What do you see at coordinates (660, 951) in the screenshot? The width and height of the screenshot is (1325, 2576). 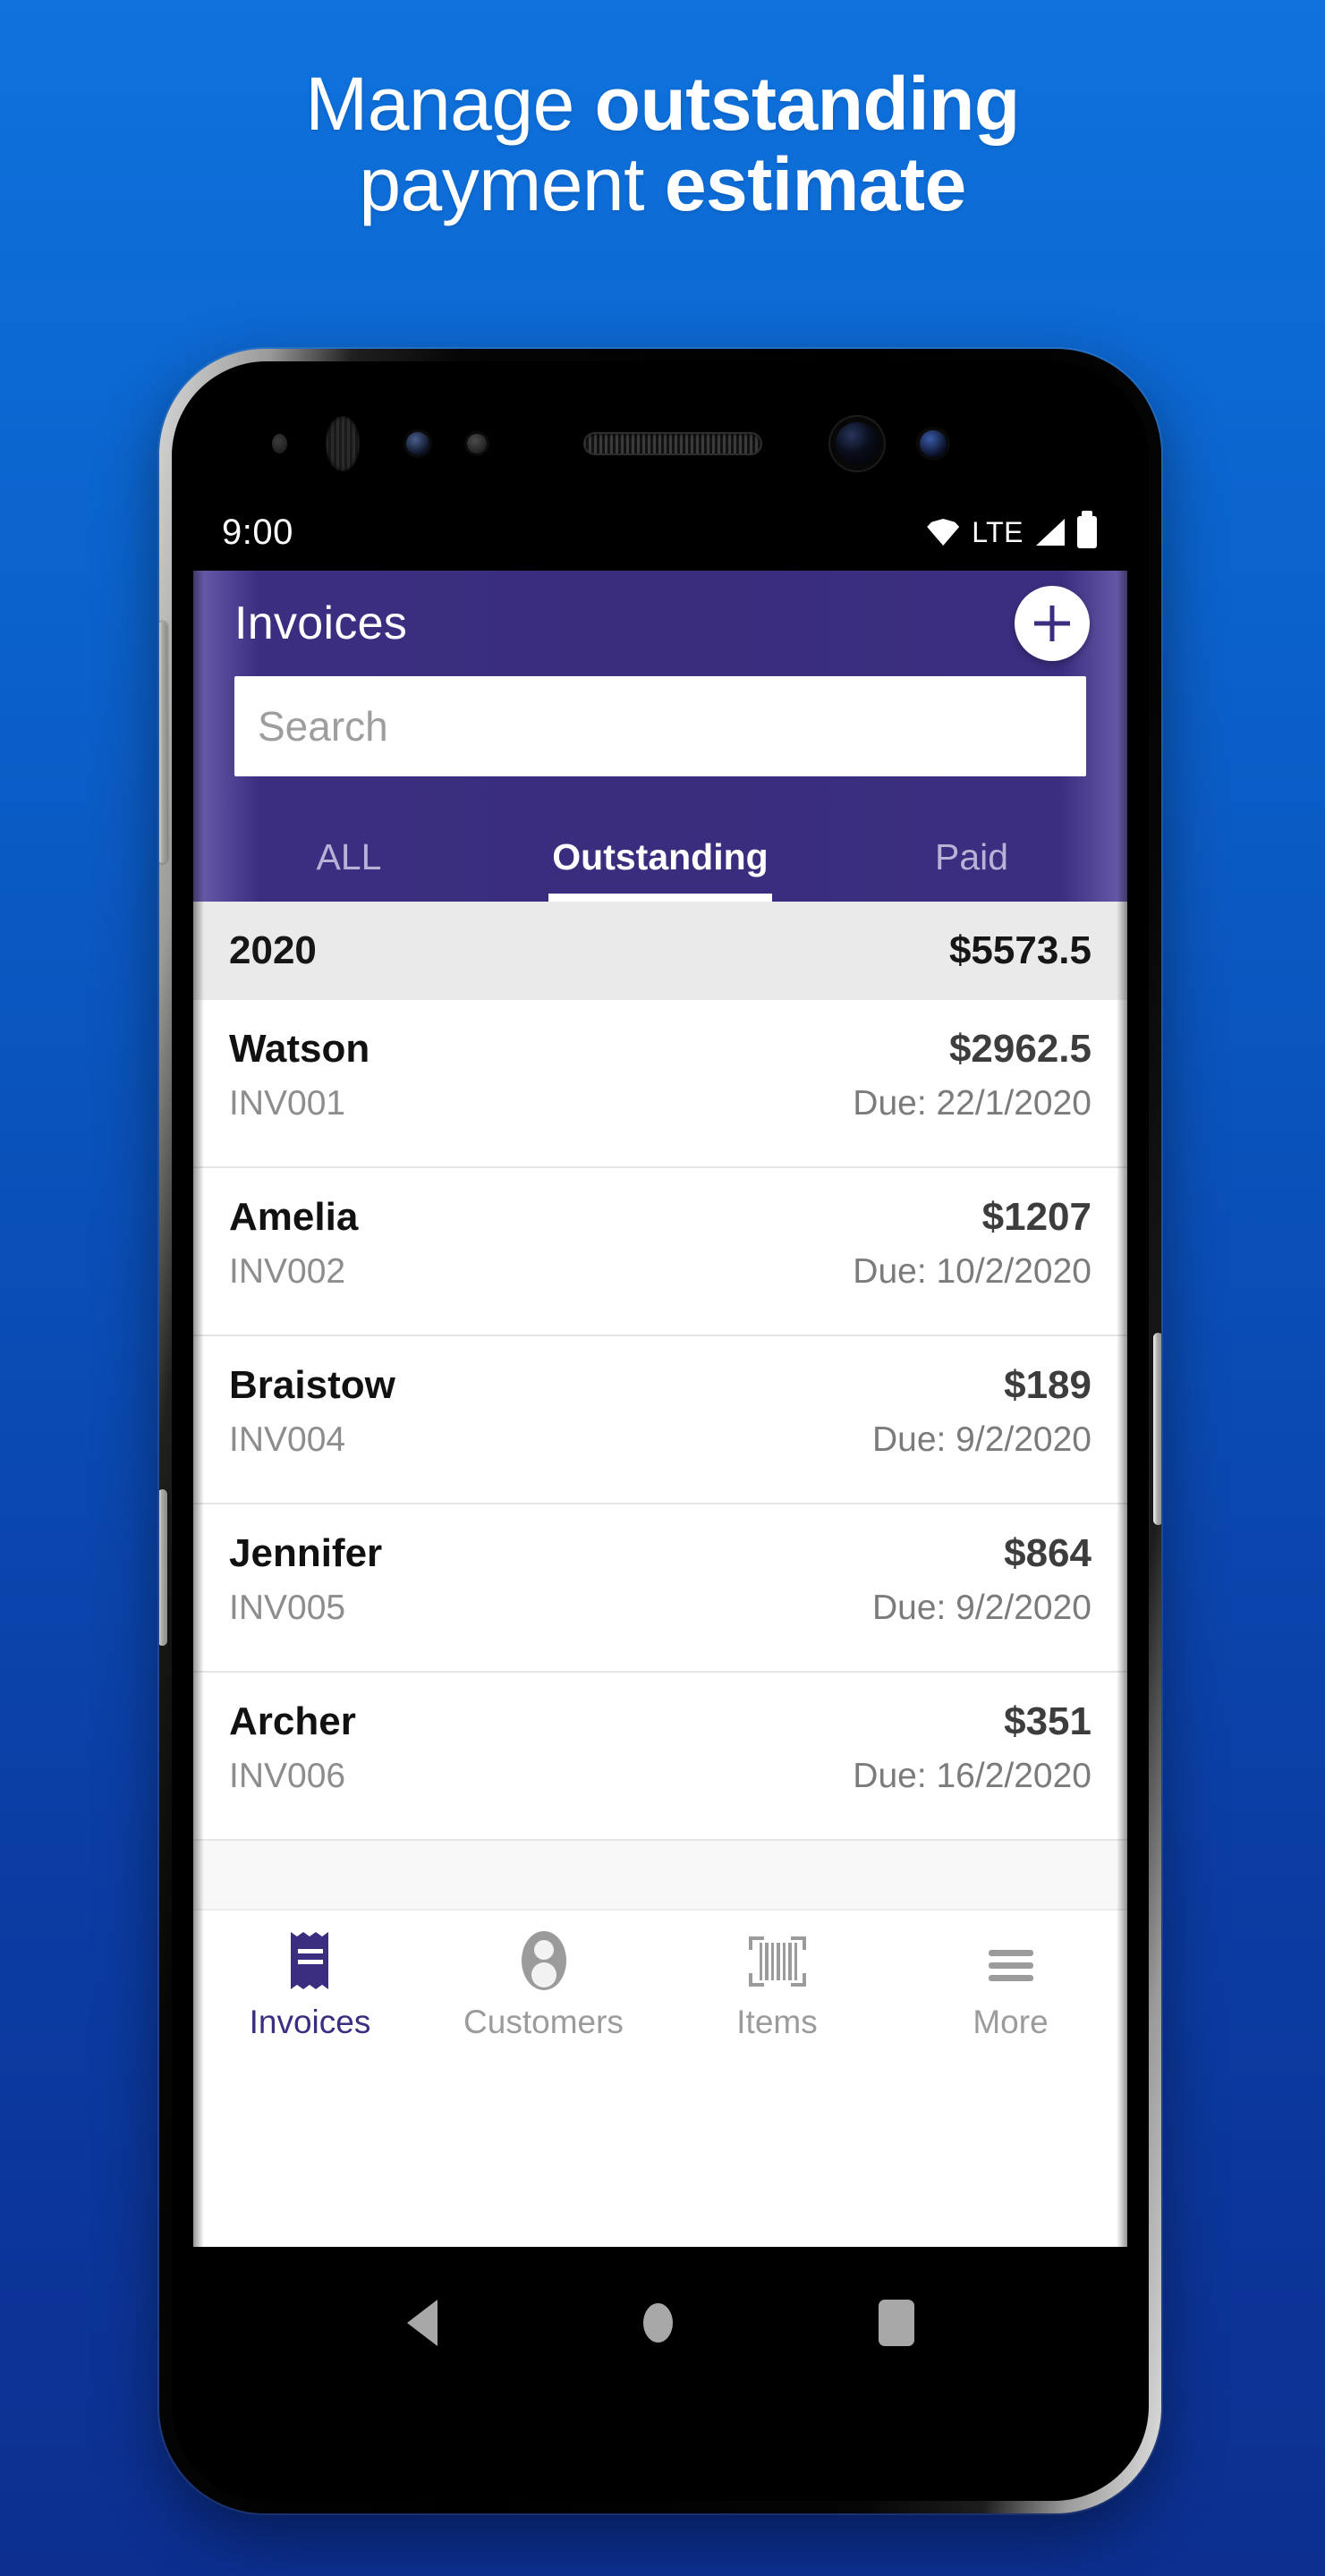 I see `group-header-2020: 2020 $5573.5` at bounding box center [660, 951].